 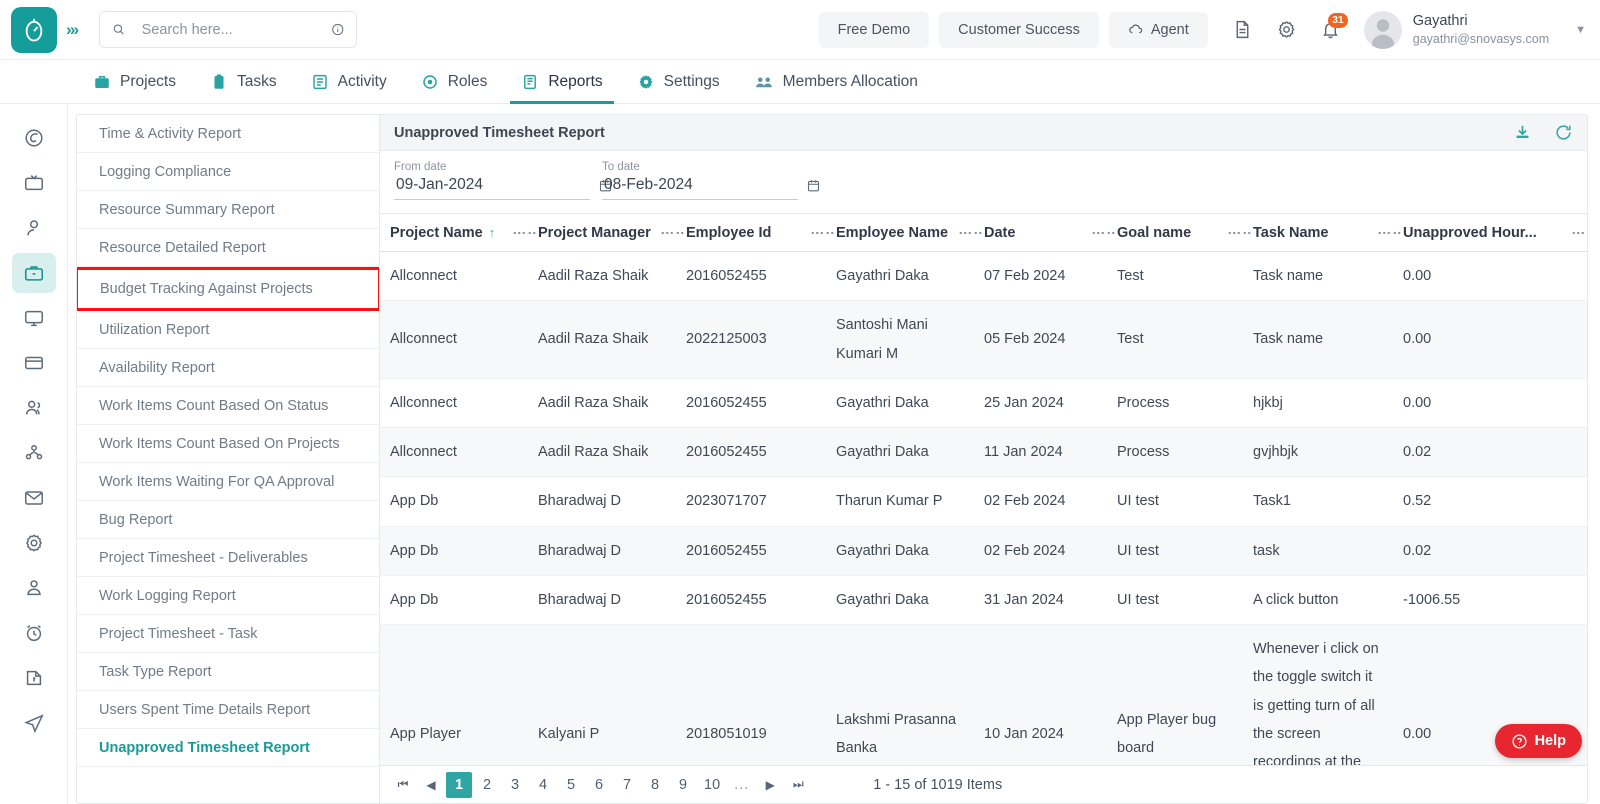 What do you see at coordinates (34, 183) in the screenshot?
I see `rail-tv-icon` at bounding box center [34, 183].